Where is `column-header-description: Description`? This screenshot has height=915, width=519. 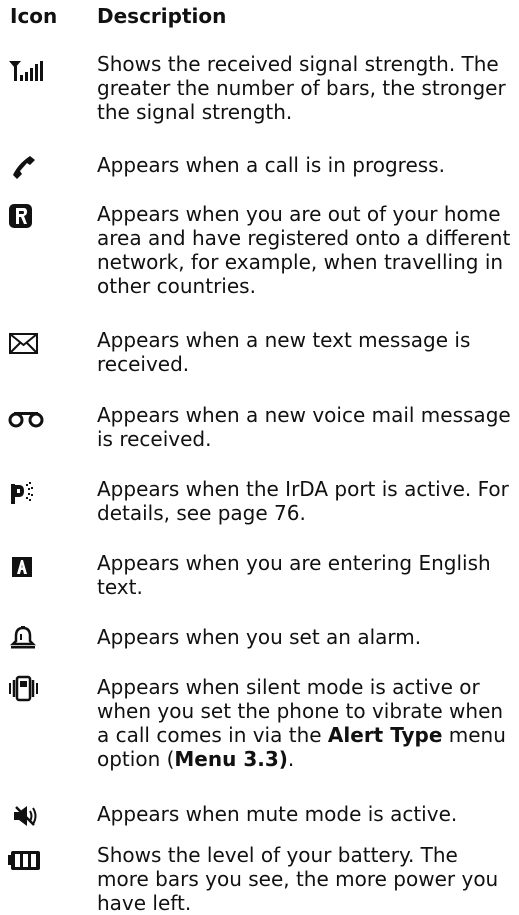
column-header-description: Description is located at coordinates (162, 16).